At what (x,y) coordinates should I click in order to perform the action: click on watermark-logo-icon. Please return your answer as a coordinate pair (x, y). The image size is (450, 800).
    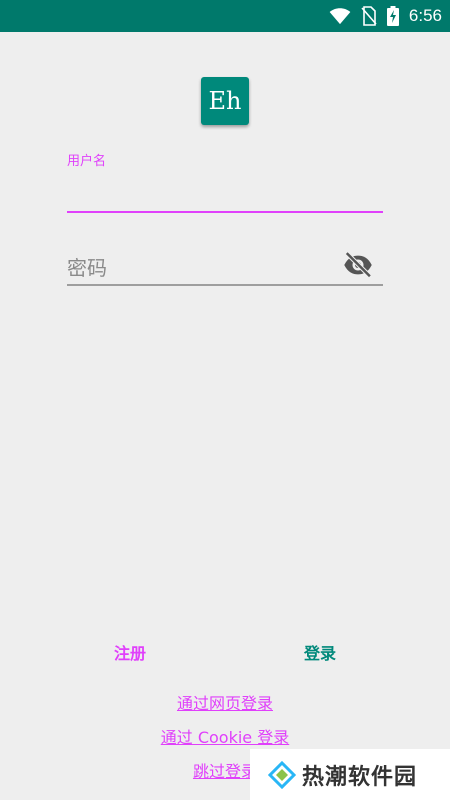
    Looking at the image, I should click on (282, 774).